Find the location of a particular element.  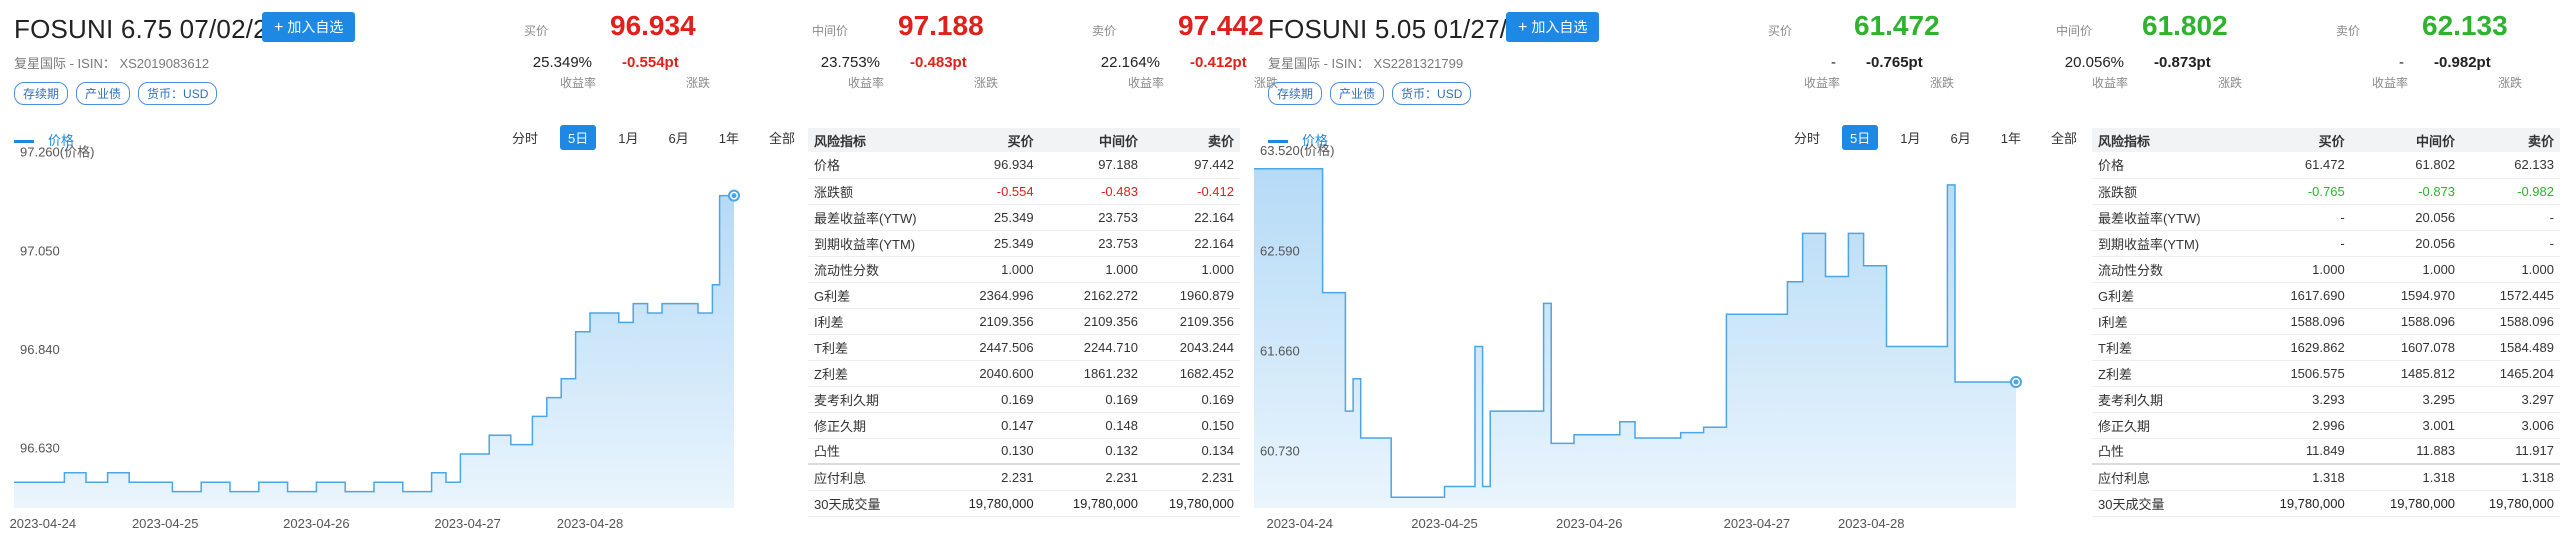

bond-title: FOSUNI 6.75 07/02/23 is located at coordinates (148, 29).